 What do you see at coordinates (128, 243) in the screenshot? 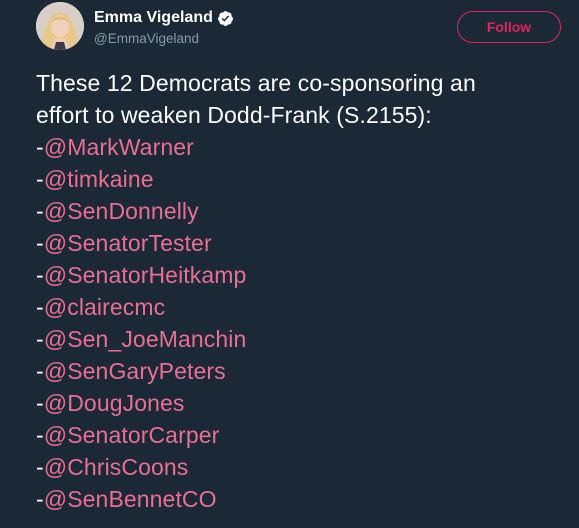
I see `mention-link-senatortester: @SenatorTester` at bounding box center [128, 243].